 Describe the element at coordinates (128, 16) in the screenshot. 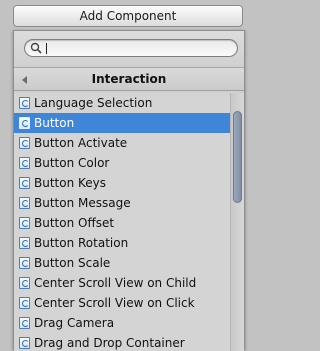

I see `add-component-button: Add Component` at that location.